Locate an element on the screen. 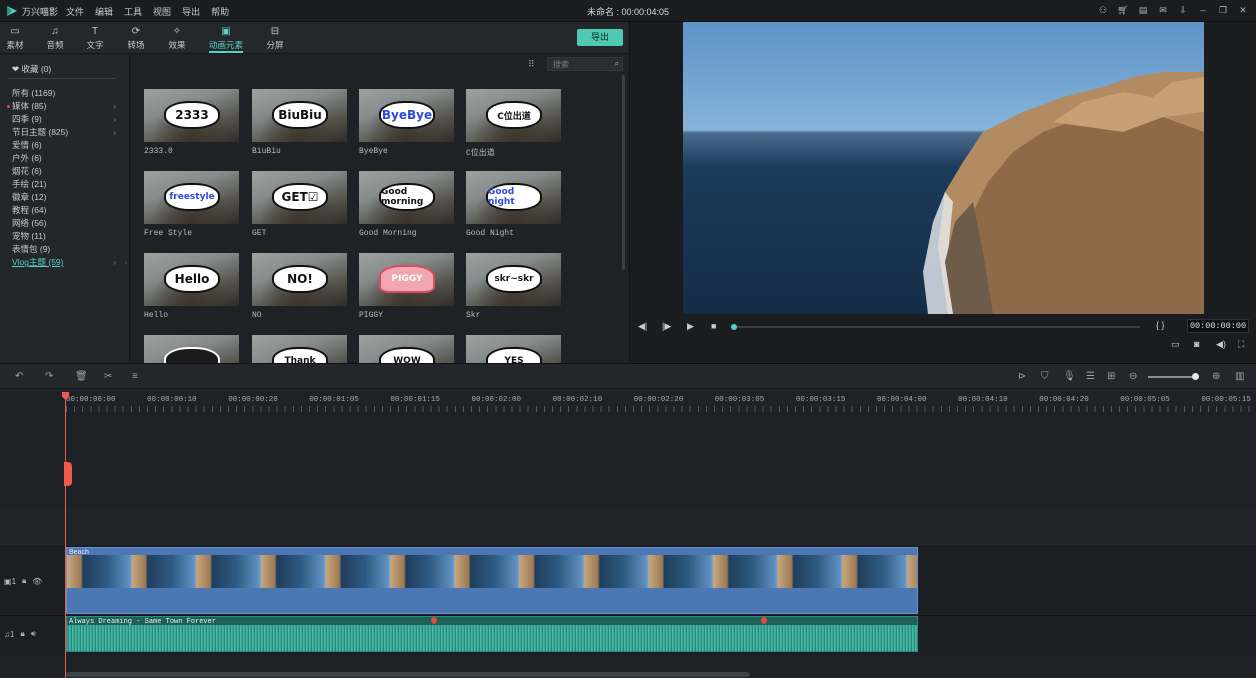 Image resolution: width=1256 pixels, height=678 pixels. element-caption: 2333.0 is located at coordinates (158, 151).